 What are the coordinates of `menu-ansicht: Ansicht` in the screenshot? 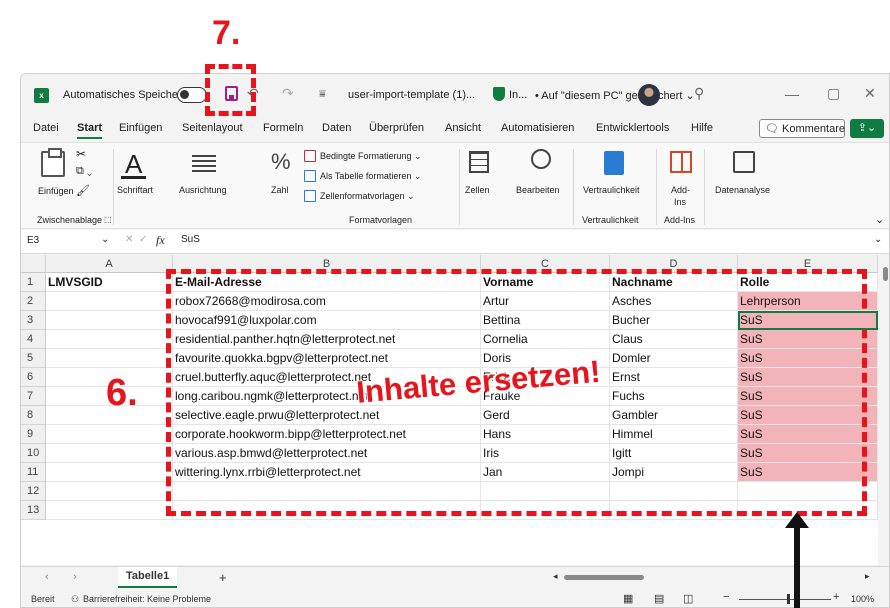 It's located at (463, 128).